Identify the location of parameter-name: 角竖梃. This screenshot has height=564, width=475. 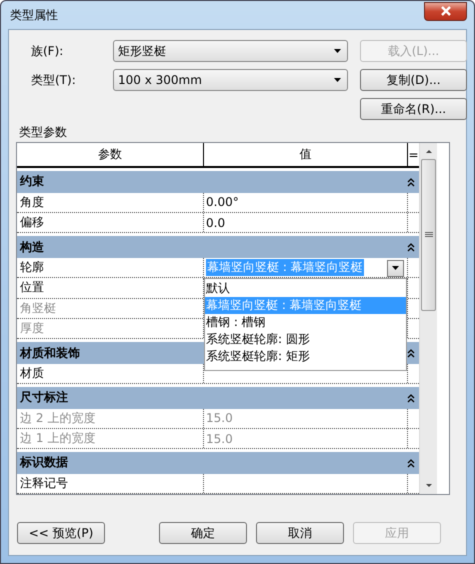
(38, 308).